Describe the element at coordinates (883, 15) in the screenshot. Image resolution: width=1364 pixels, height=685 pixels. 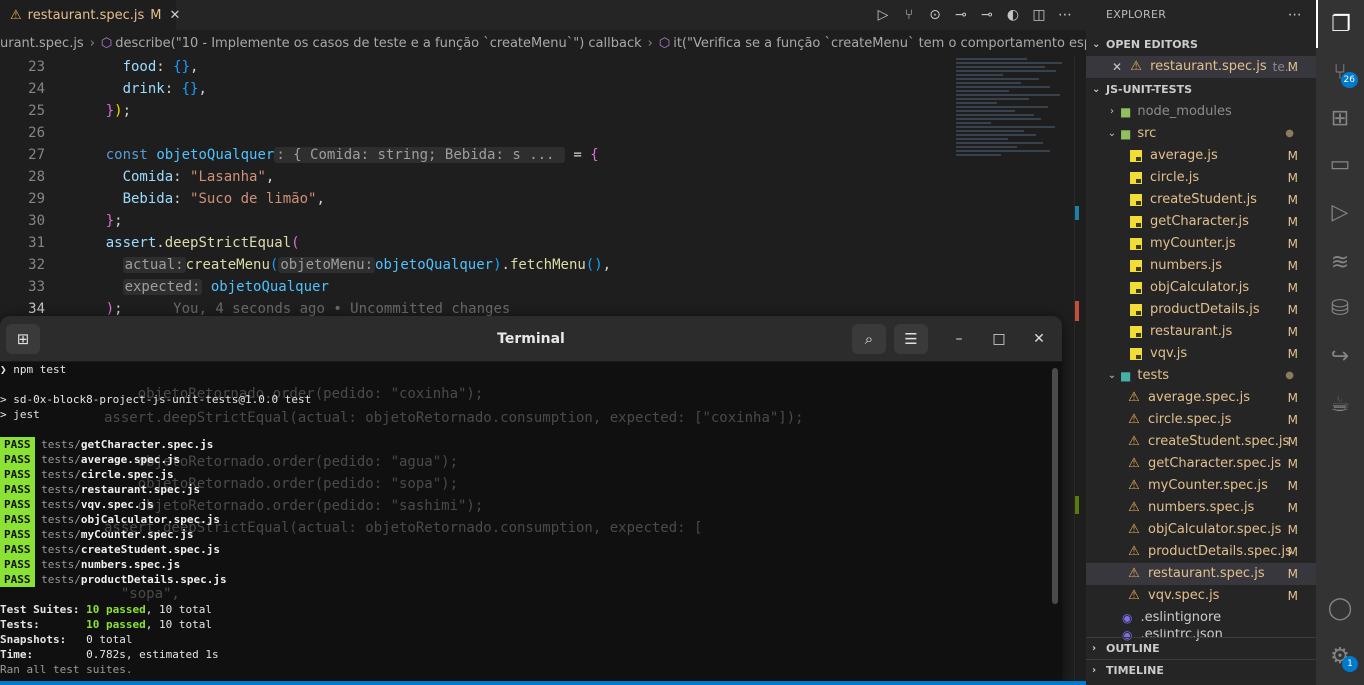
I see `run-icon: ▷` at that location.